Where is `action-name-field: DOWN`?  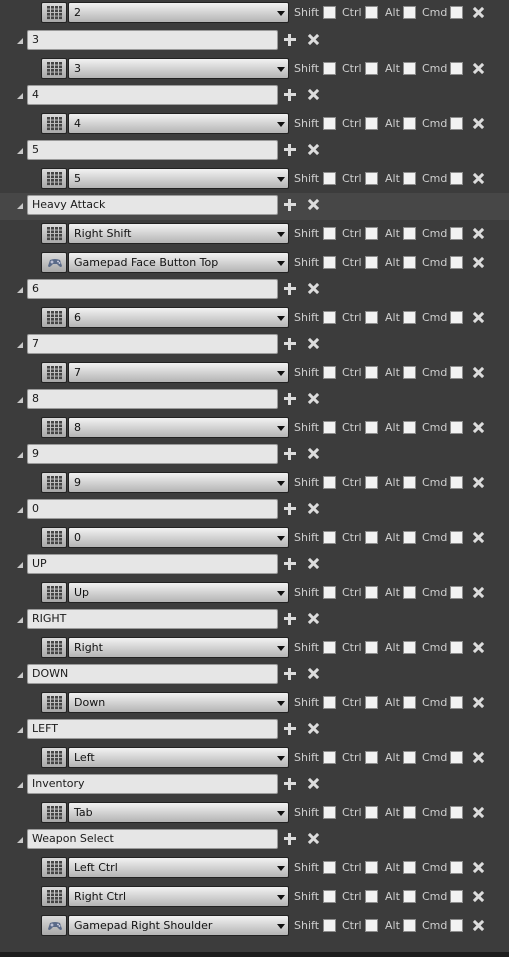
action-name-field: DOWN is located at coordinates (152, 674).